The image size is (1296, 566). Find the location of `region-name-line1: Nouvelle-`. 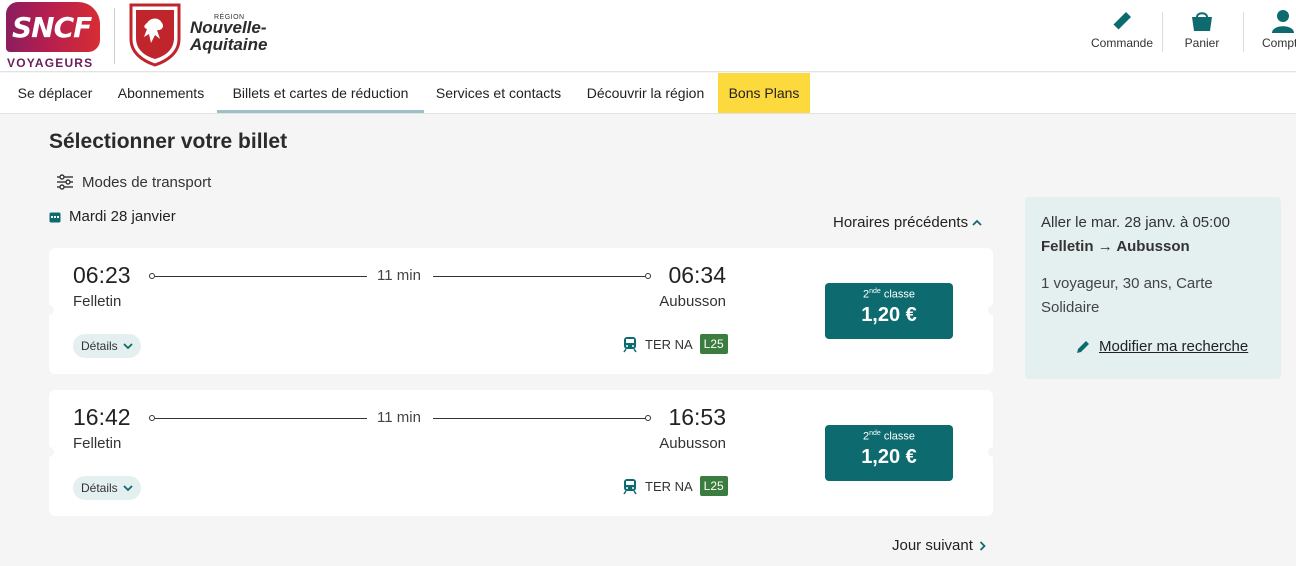

region-name-line1: Nouvelle- is located at coordinates (228, 27).